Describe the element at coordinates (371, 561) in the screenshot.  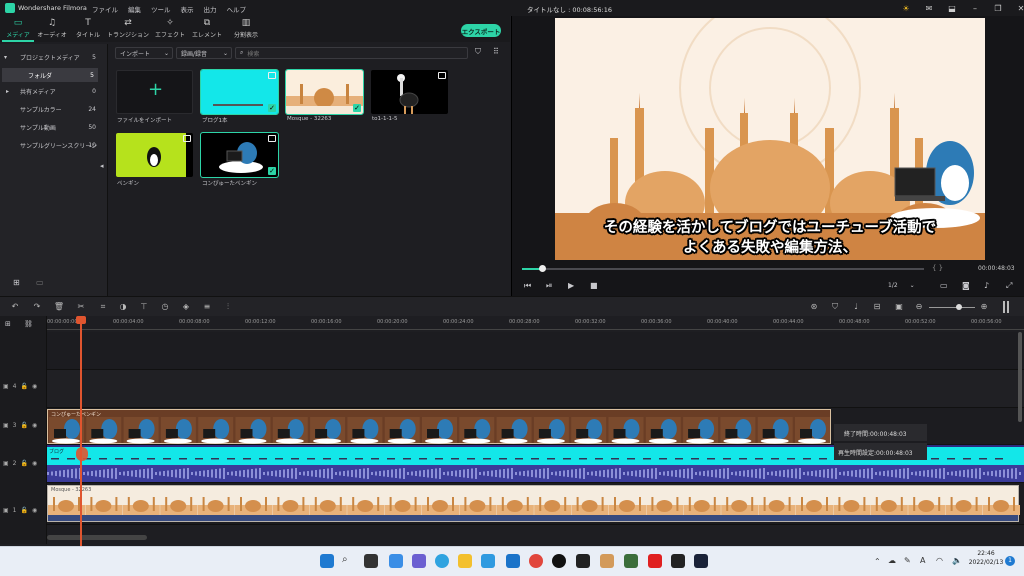
I see `task-view-icon` at that location.